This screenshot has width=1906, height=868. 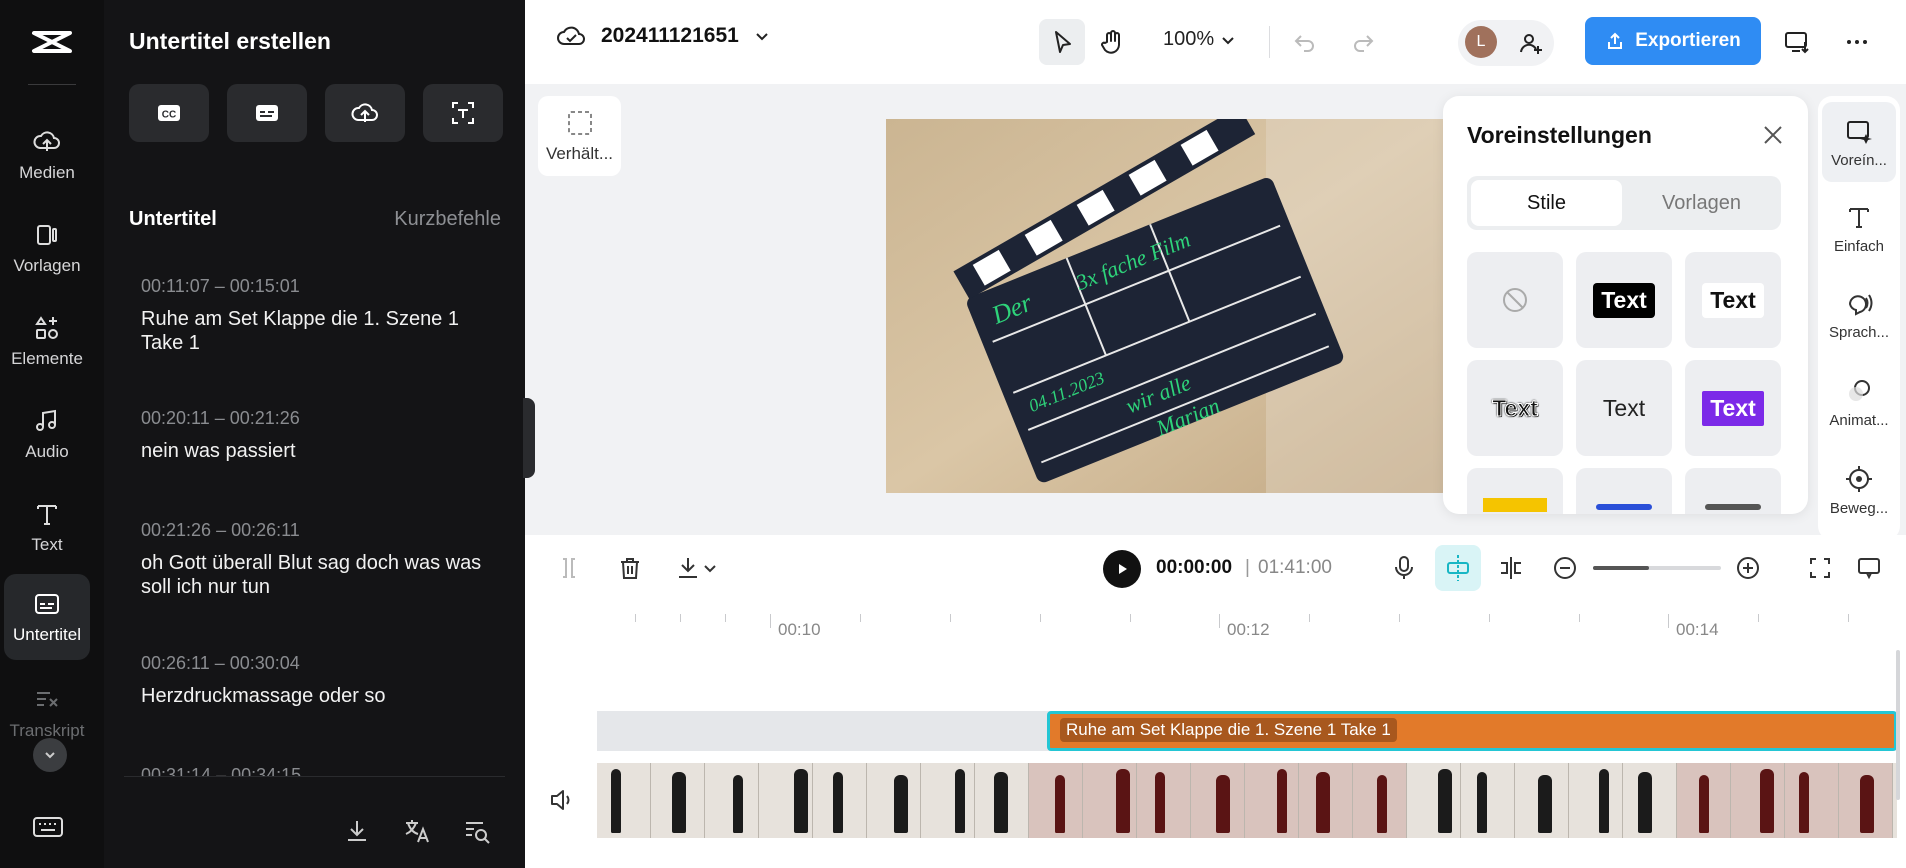 I want to click on scan-captions-button, so click(x=463, y=113).